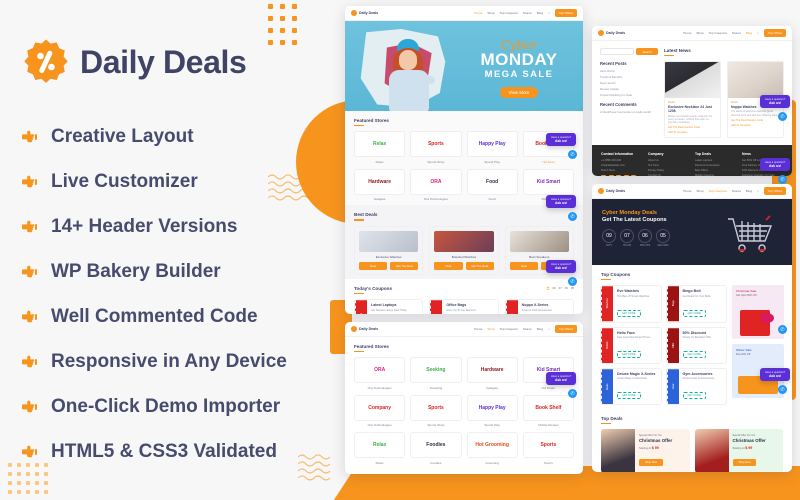 The width and height of the screenshot is (800, 500). Describe the element at coordinates (762, 175) in the screenshot. I see `footer-link: Exclusive Jewellery On Sale` at that location.